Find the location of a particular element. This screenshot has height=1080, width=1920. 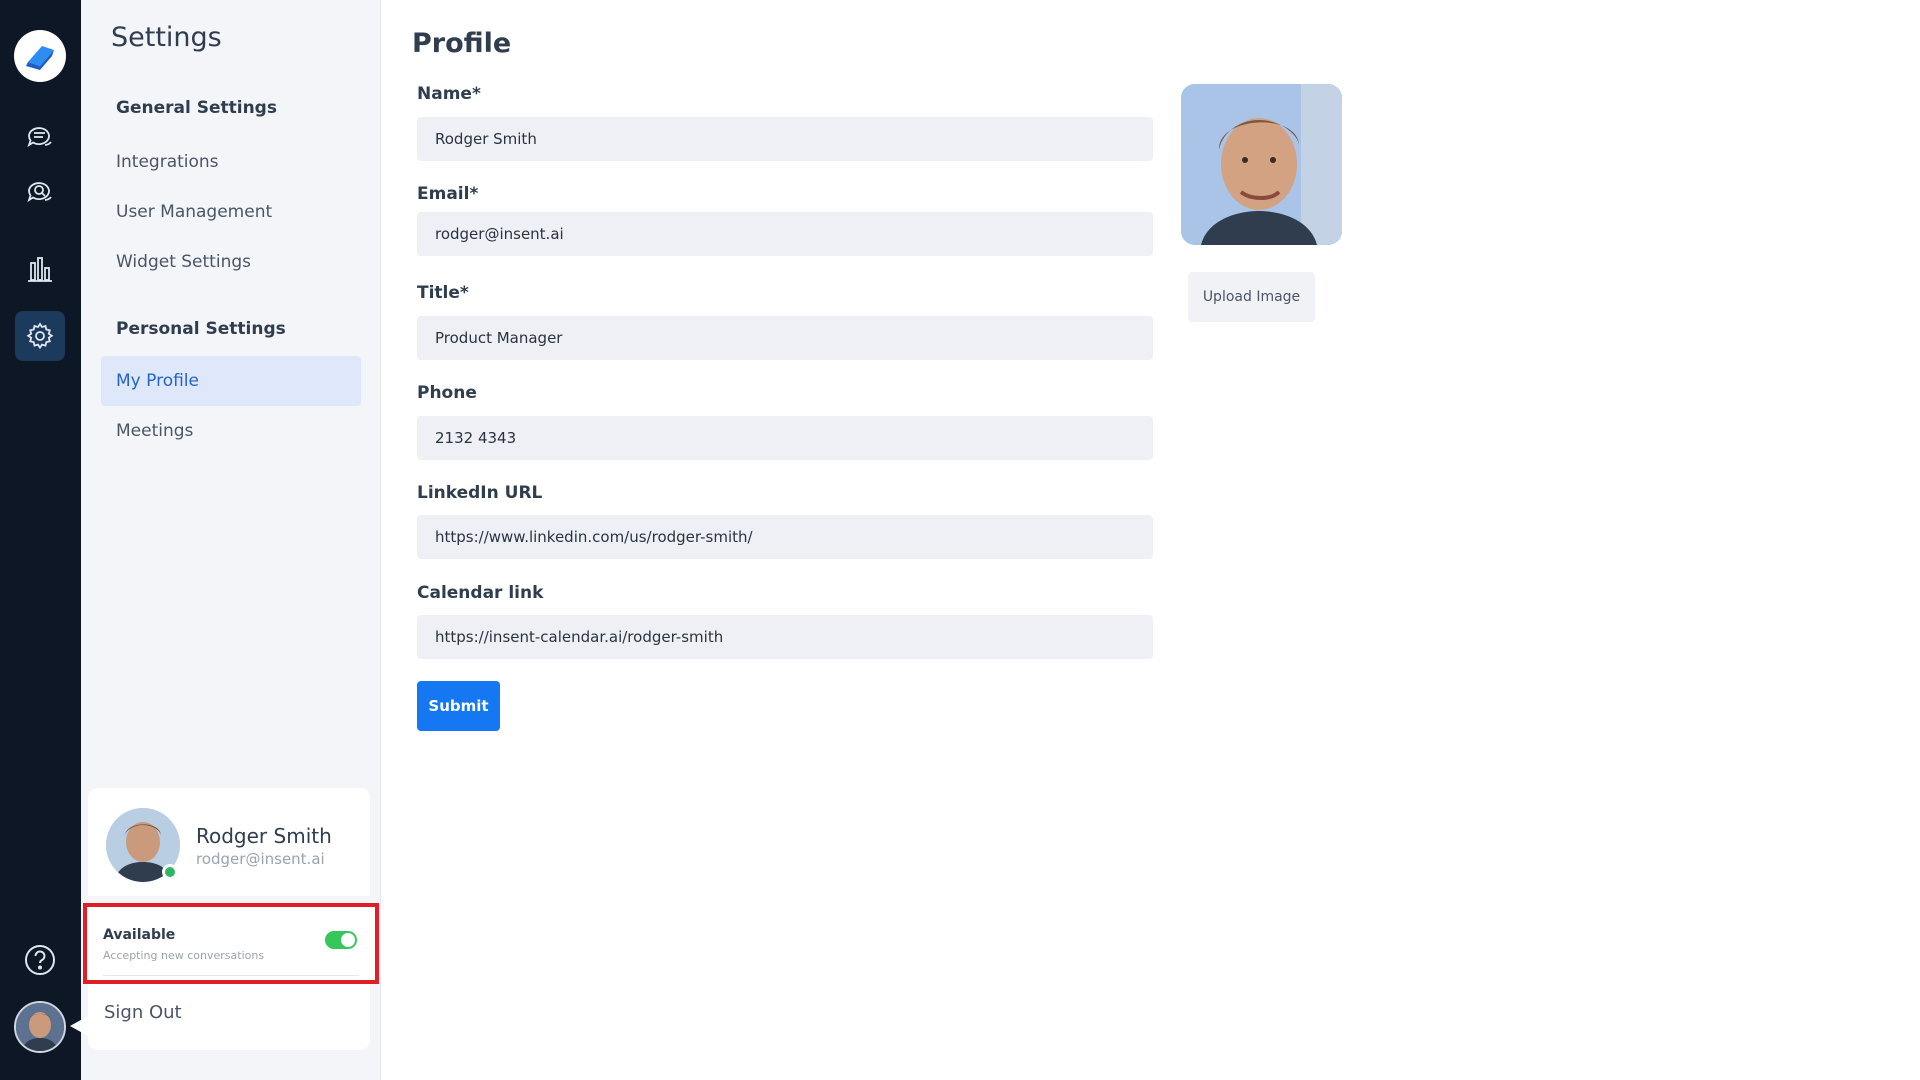

phone-input is located at coordinates (785, 438).